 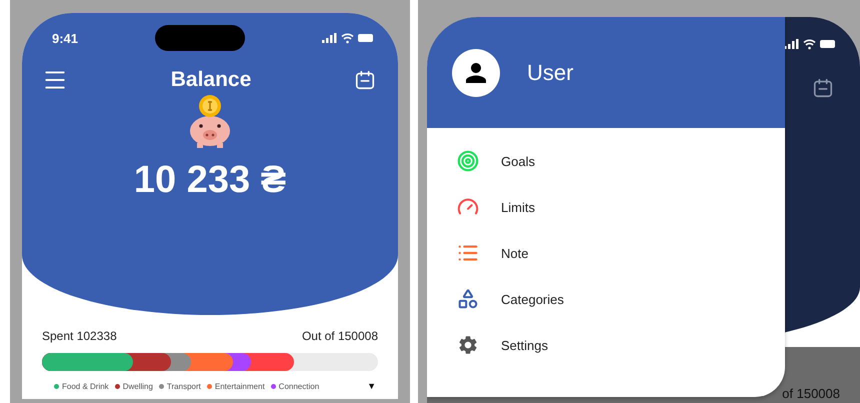 I want to click on expand-button: ▼, so click(x=371, y=386).